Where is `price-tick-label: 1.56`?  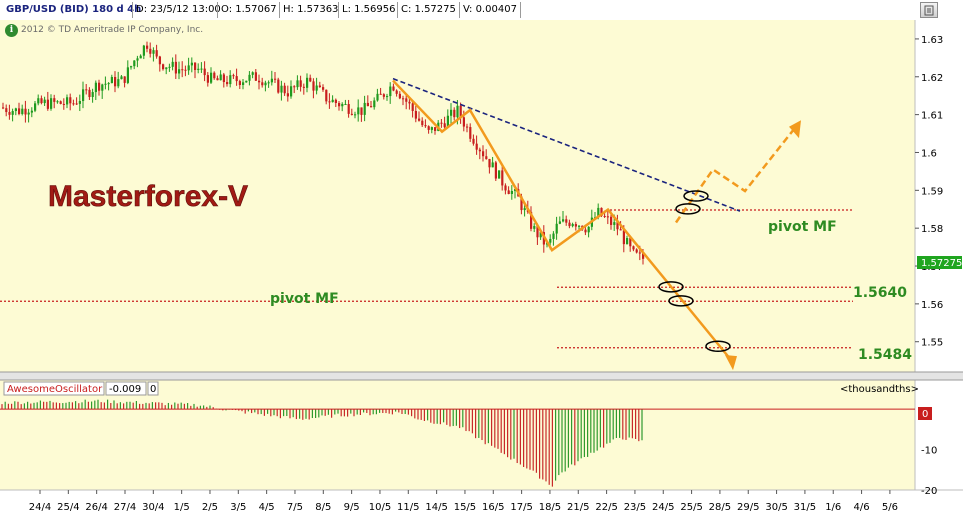
price-tick-label: 1.56 is located at coordinates (932, 305).